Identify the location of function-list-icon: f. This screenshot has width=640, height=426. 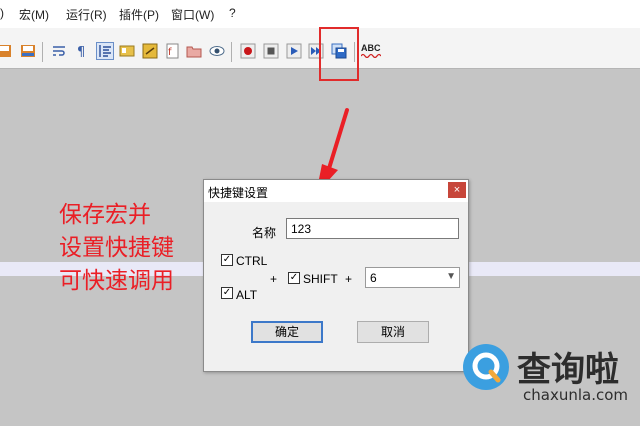
(172, 51).